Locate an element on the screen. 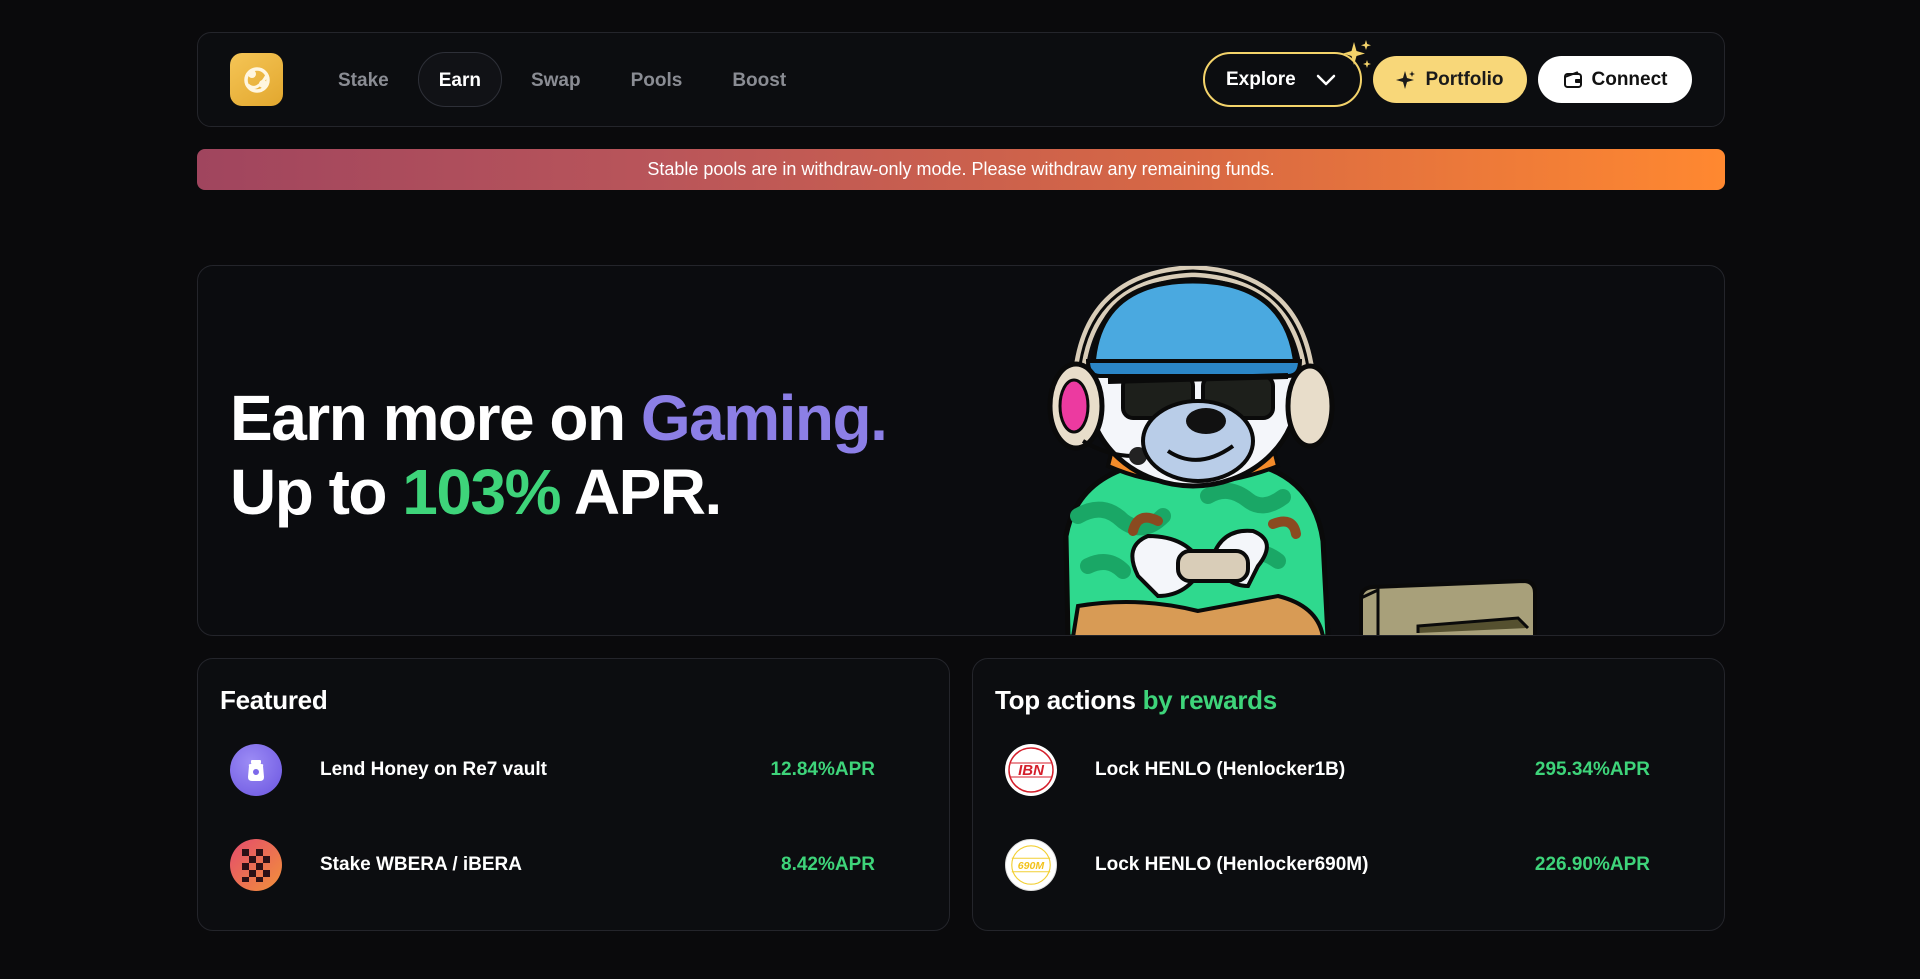 The height and width of the screenshot is (979, 1920). hero-line2-prefix: Up to is located at coordinates (316, 492).